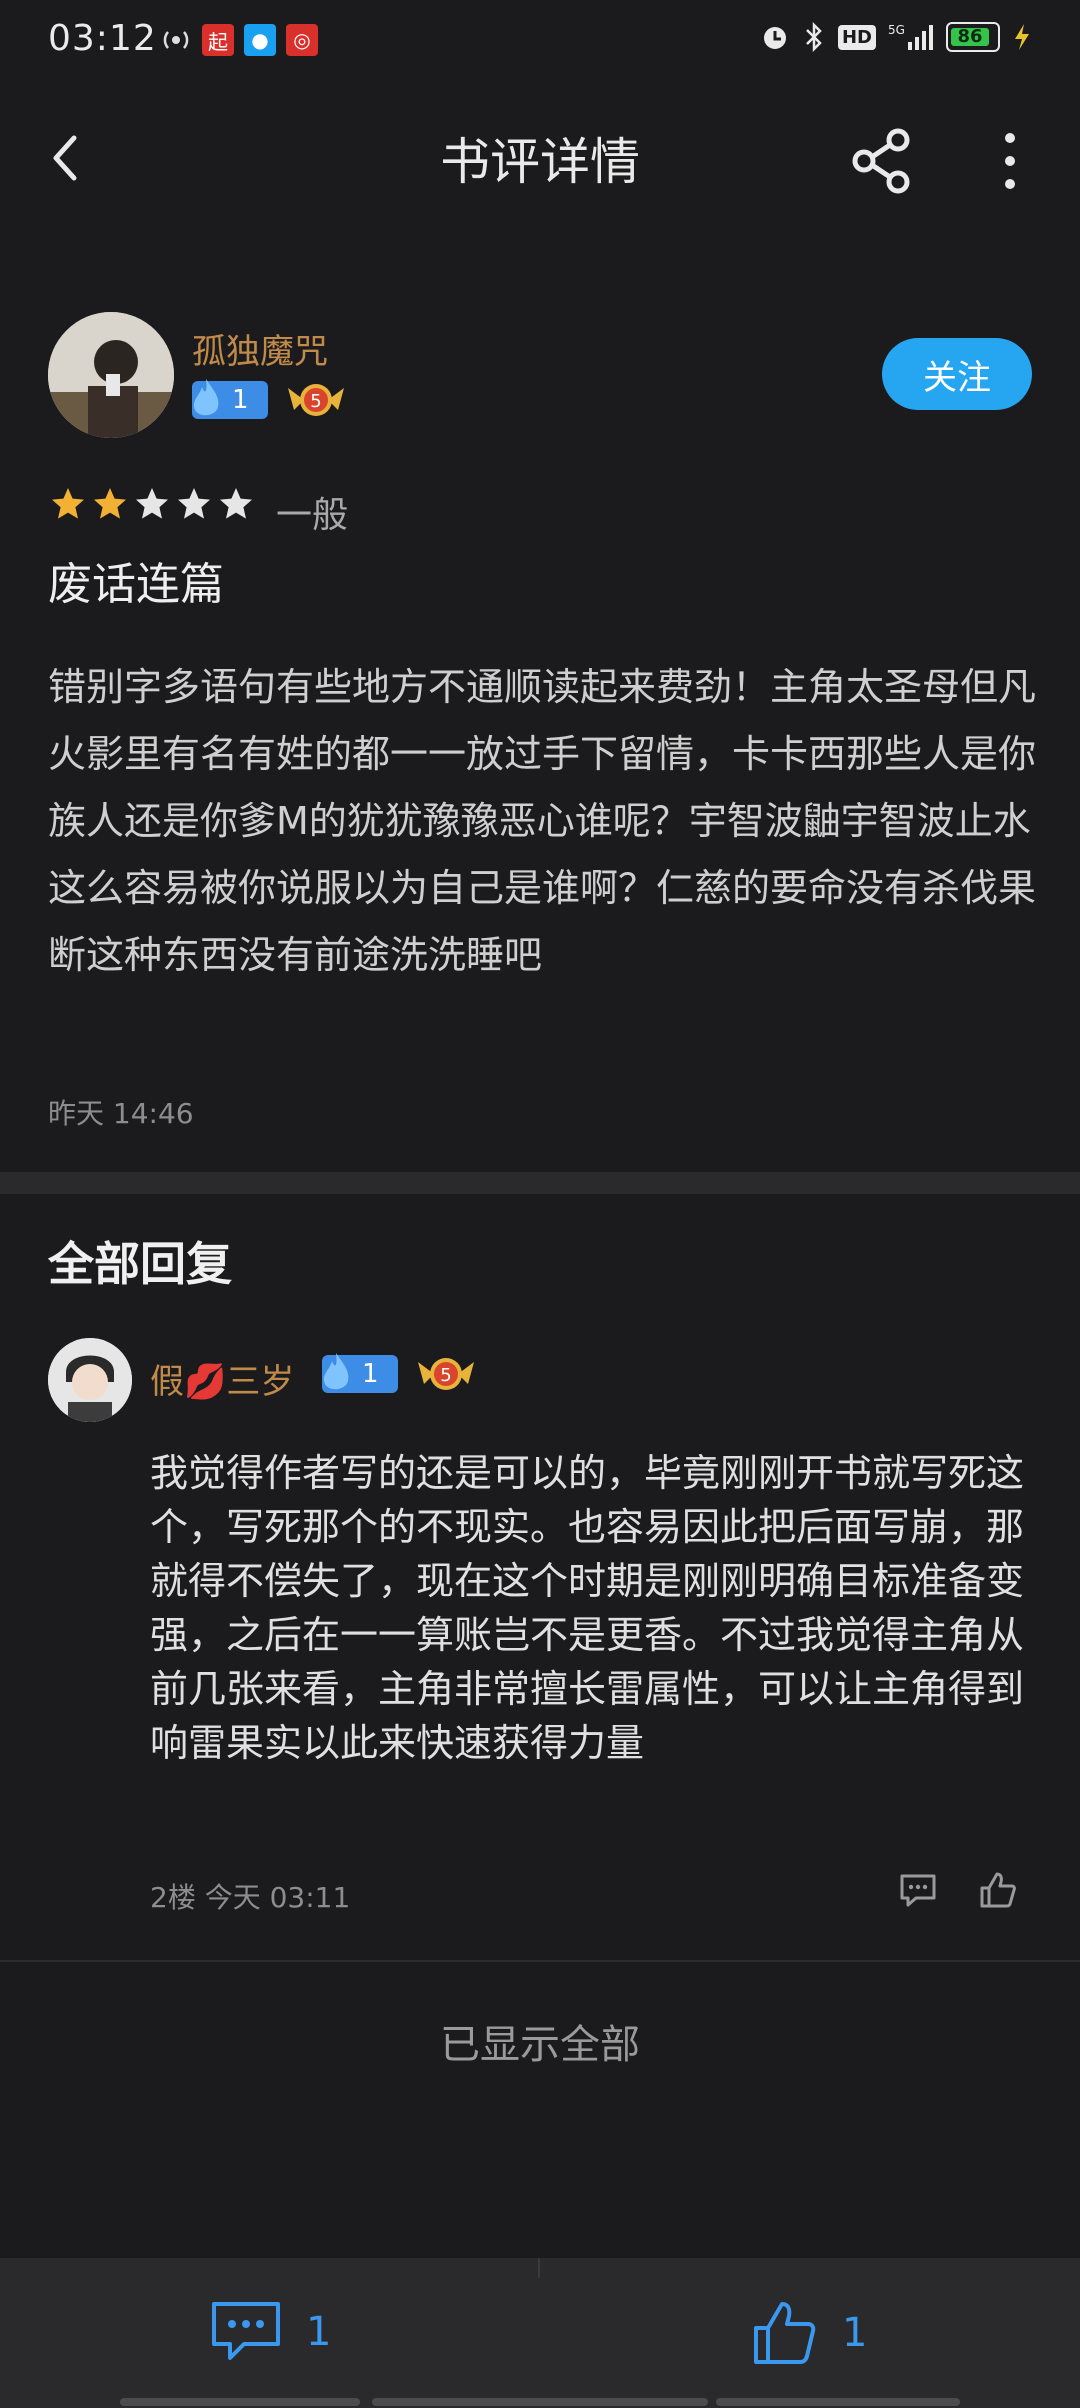  I want to click on author-avatar-image, so click(111, 375).